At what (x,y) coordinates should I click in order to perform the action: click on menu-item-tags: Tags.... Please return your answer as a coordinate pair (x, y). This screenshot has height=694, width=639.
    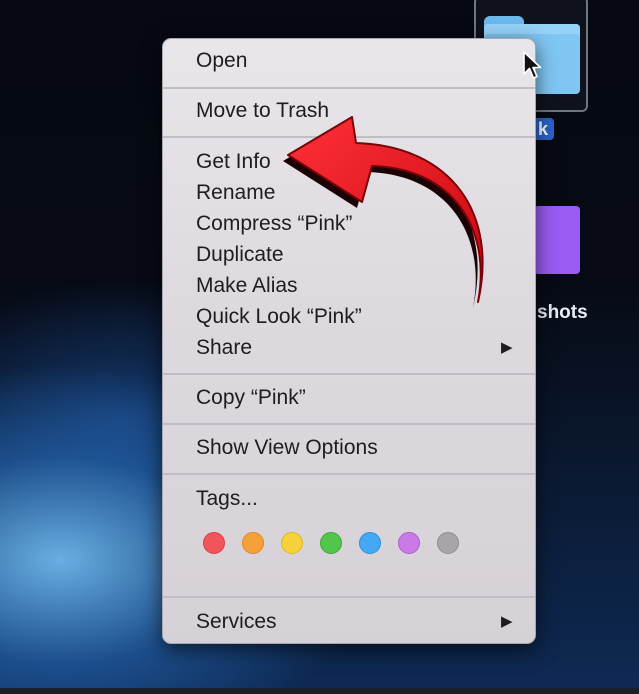
    Looking at the image, I should click on (227, 499).